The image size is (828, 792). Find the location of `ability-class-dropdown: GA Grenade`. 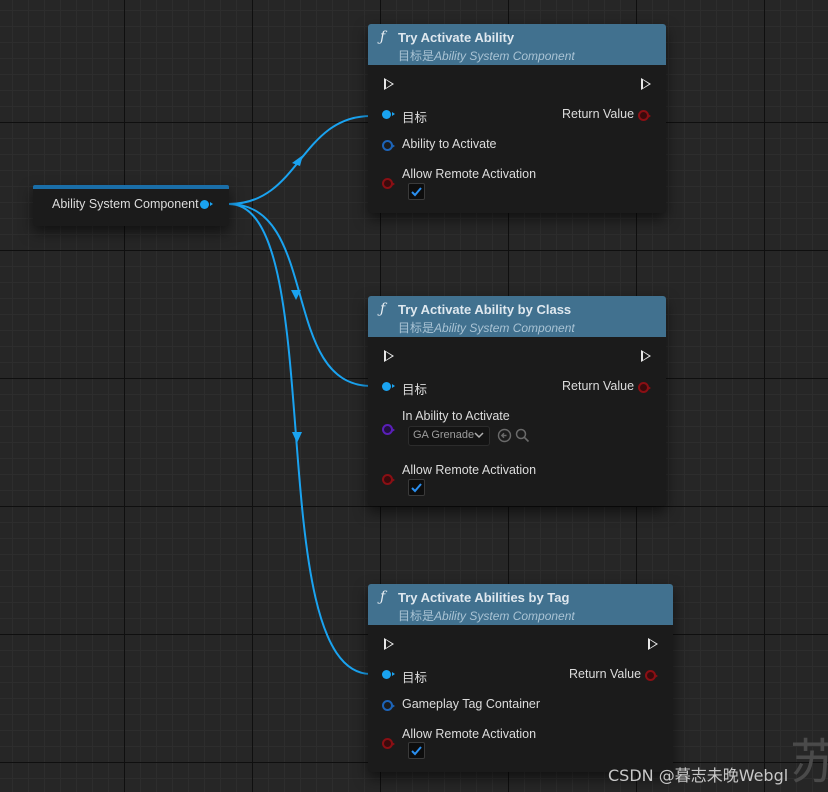

ability-class-dropdown: GA Grenade is located at coordinates (449, 436).